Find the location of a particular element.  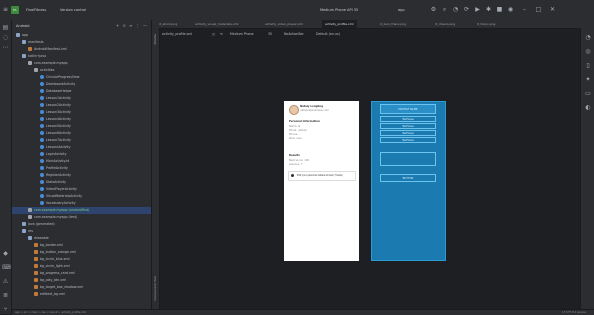

tree-item: edittext_bg.xml is located at coordinates (81, 294).